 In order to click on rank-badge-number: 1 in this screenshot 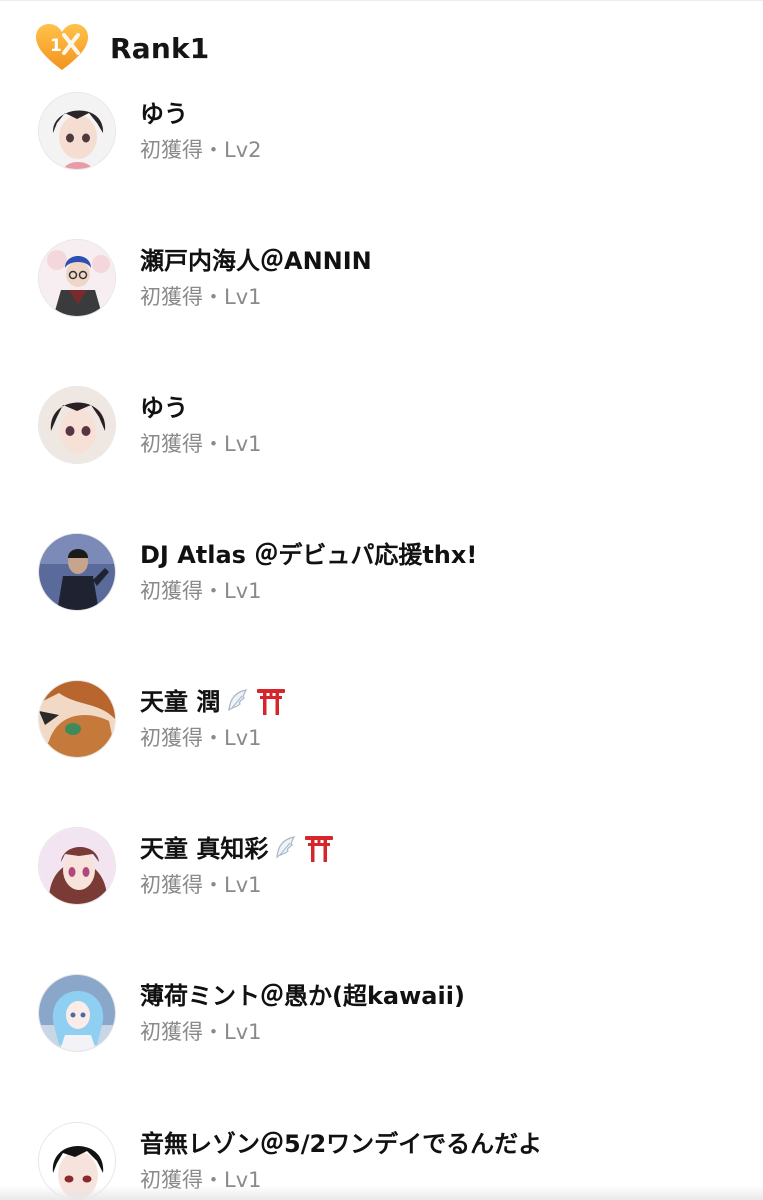, I will do `click(56, 46)`.